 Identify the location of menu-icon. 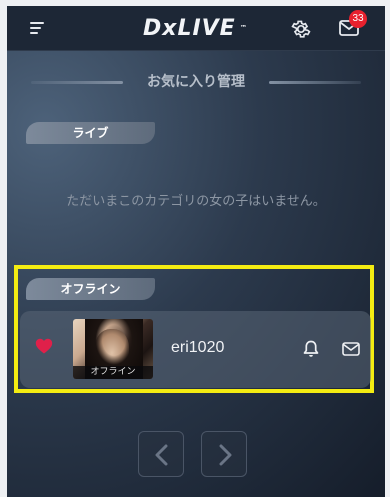
(39, 28).